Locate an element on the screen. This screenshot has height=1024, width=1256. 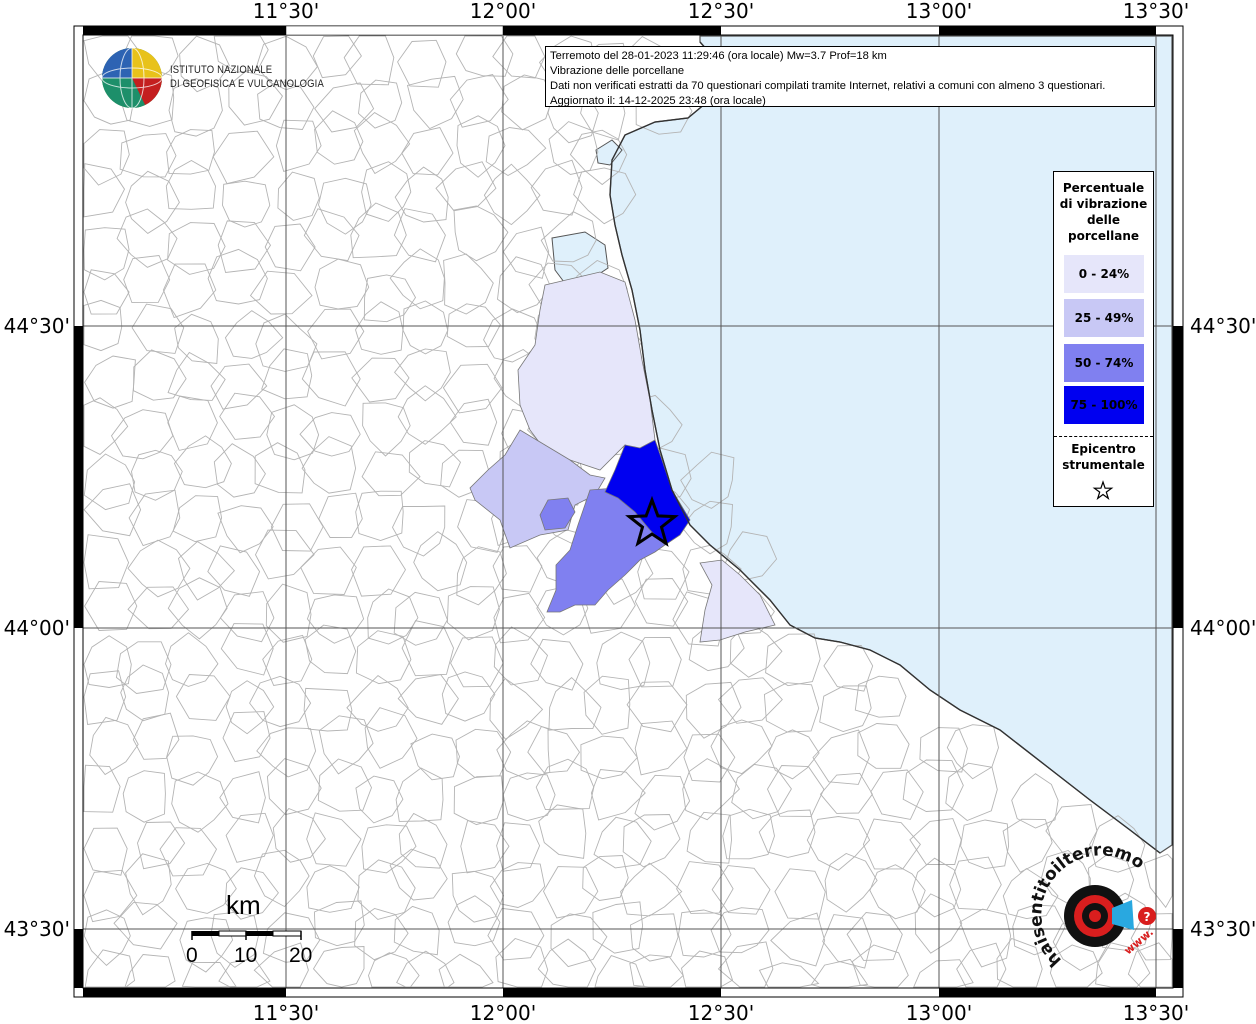
ingv-name-line: DI GEOFISICA E VULCANOLOGIA is located at coordinates (247, 84).